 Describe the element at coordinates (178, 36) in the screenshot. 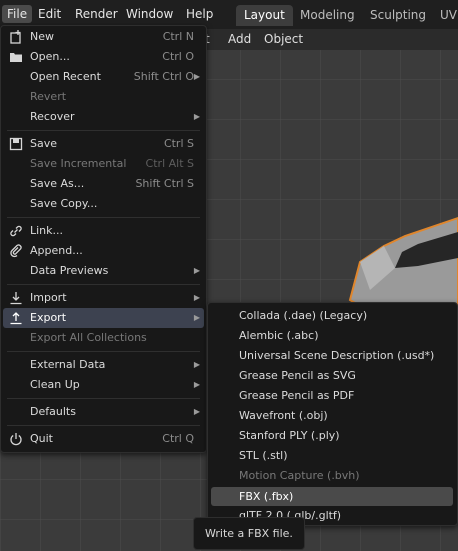

I see `file-new-shortcut: Ctrl N` at that location.